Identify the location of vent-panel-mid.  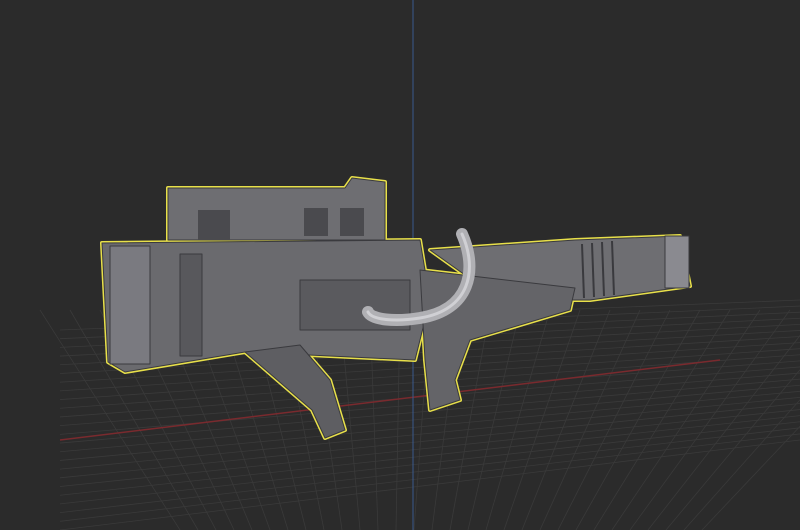
(316, 222).